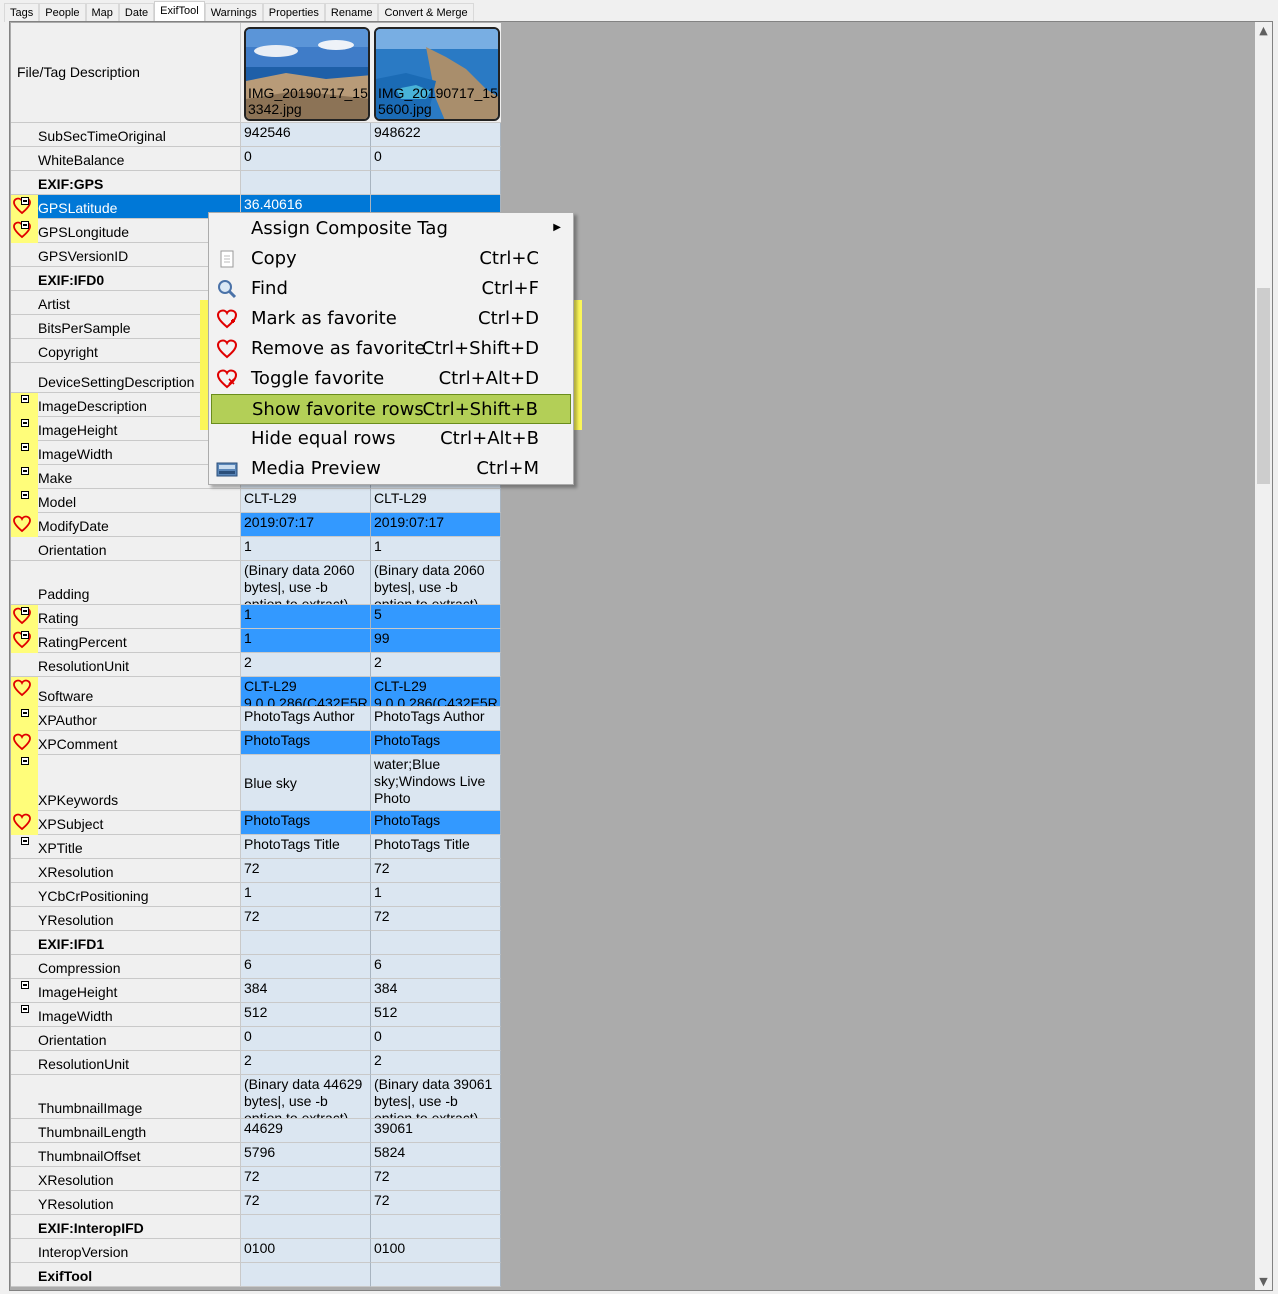  I want to click on group-row: EXIF:IFD1, so click(256, 943).